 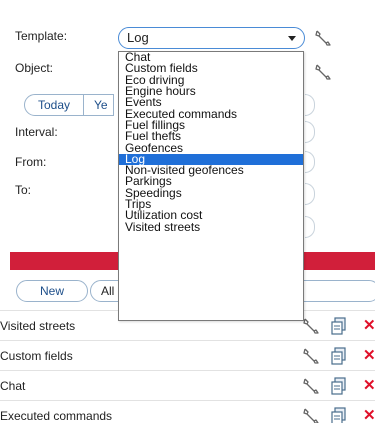 I want to click on list-item: Executed commands ✕, so click(x=187, y=411).